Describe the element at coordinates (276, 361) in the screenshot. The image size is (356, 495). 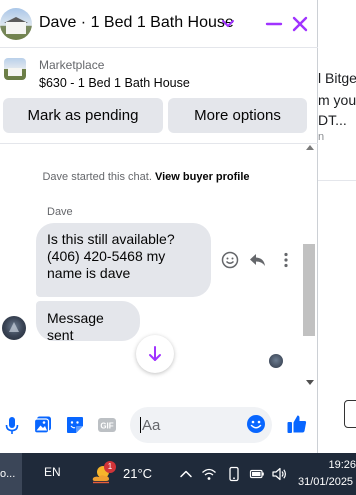
I see `seen-indicator-avatar` at that location.